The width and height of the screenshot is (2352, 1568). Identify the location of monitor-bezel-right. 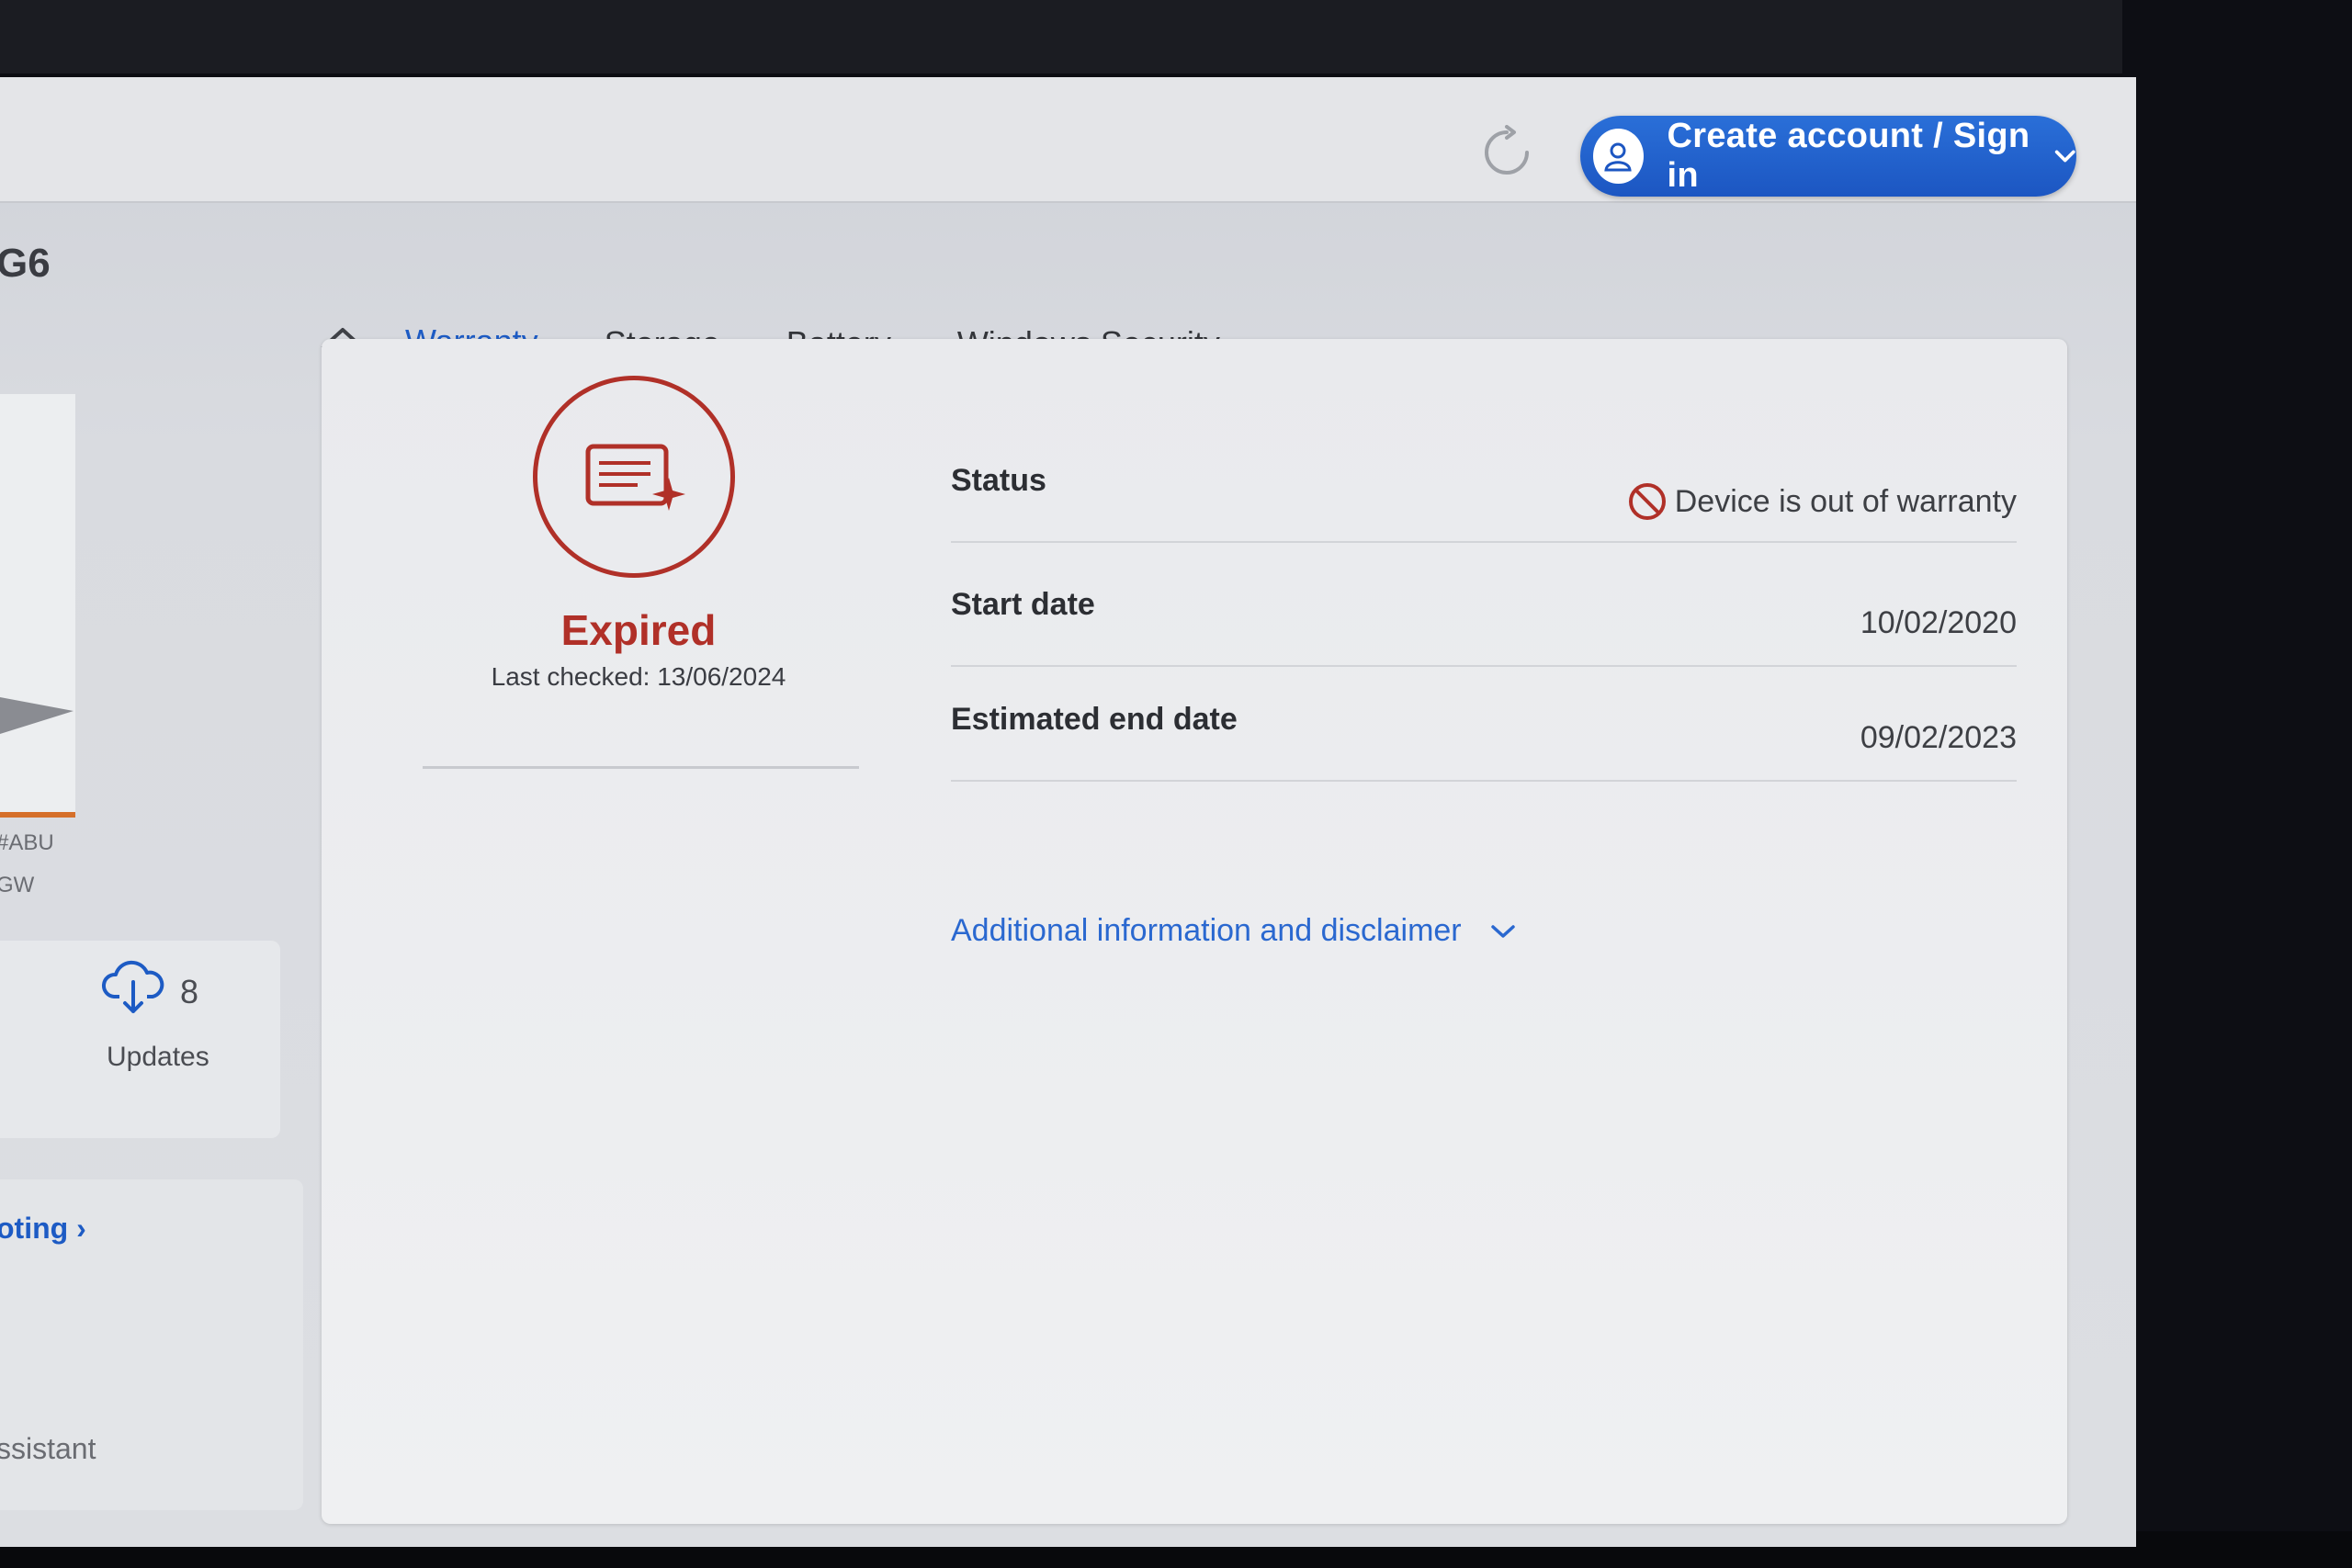
(2237, 784).